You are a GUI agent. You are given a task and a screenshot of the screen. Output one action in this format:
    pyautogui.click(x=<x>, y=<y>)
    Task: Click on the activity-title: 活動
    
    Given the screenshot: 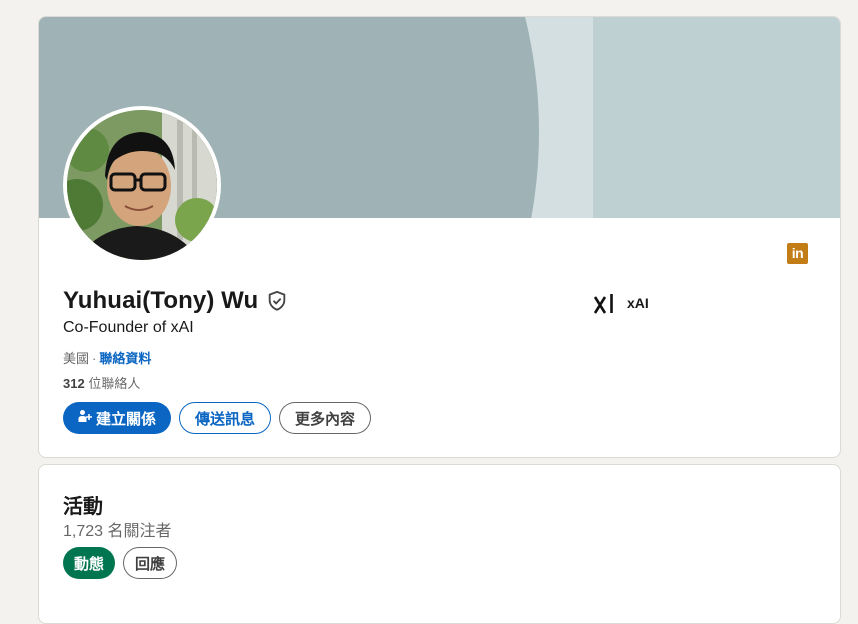 What is the action you would take?
    pyautogui.click(x=83, y=507)
    